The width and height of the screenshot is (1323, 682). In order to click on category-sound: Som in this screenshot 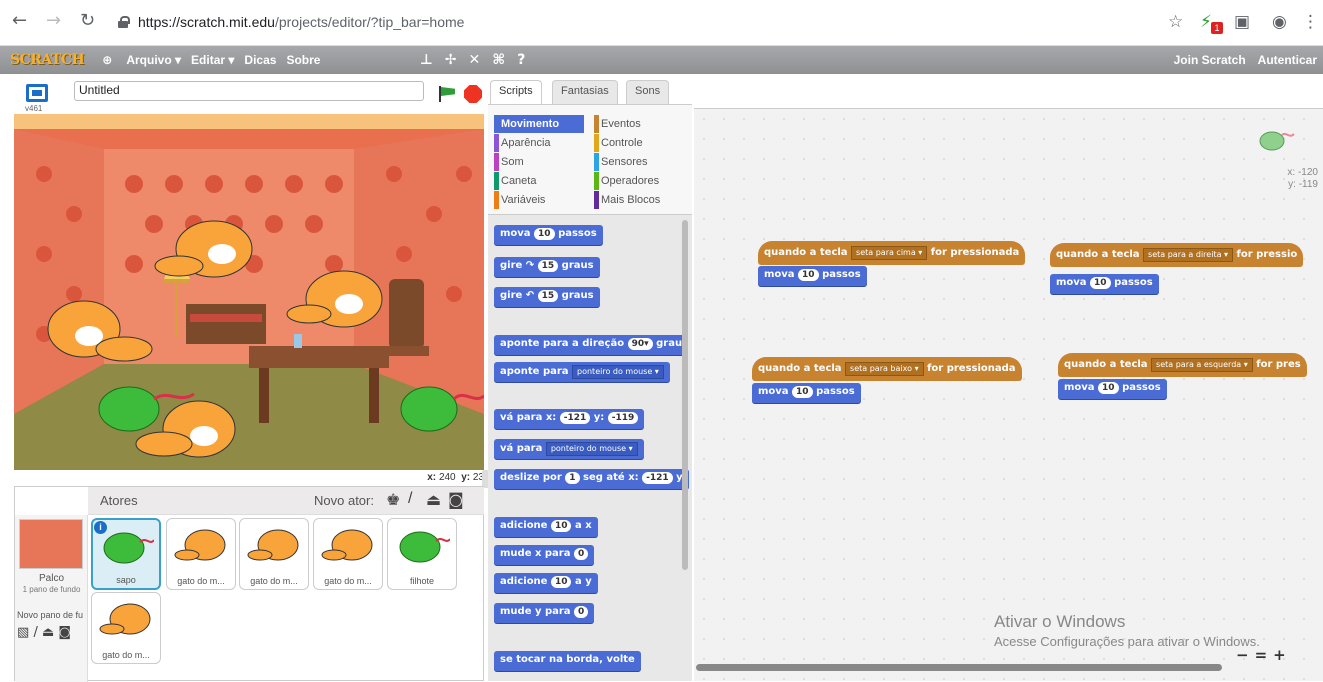, I will do `click(509, 162)`.